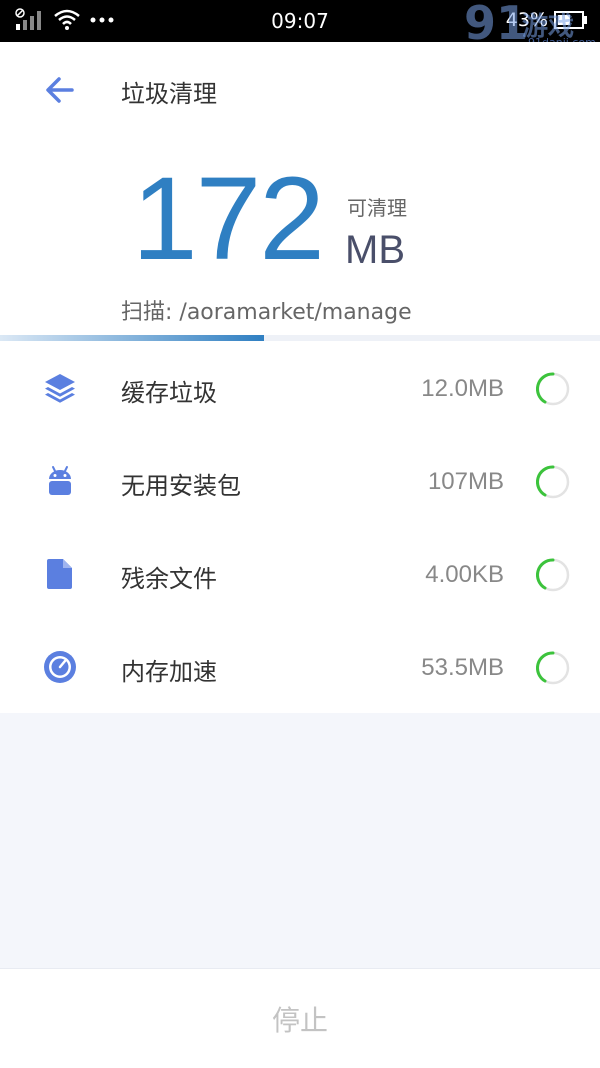 Image resolution: width=600 pixels, height=1068 pixels. Describe the element at coordinates (465, 481) in the screenshot. I see `list-item-size: 107MB` at that location.